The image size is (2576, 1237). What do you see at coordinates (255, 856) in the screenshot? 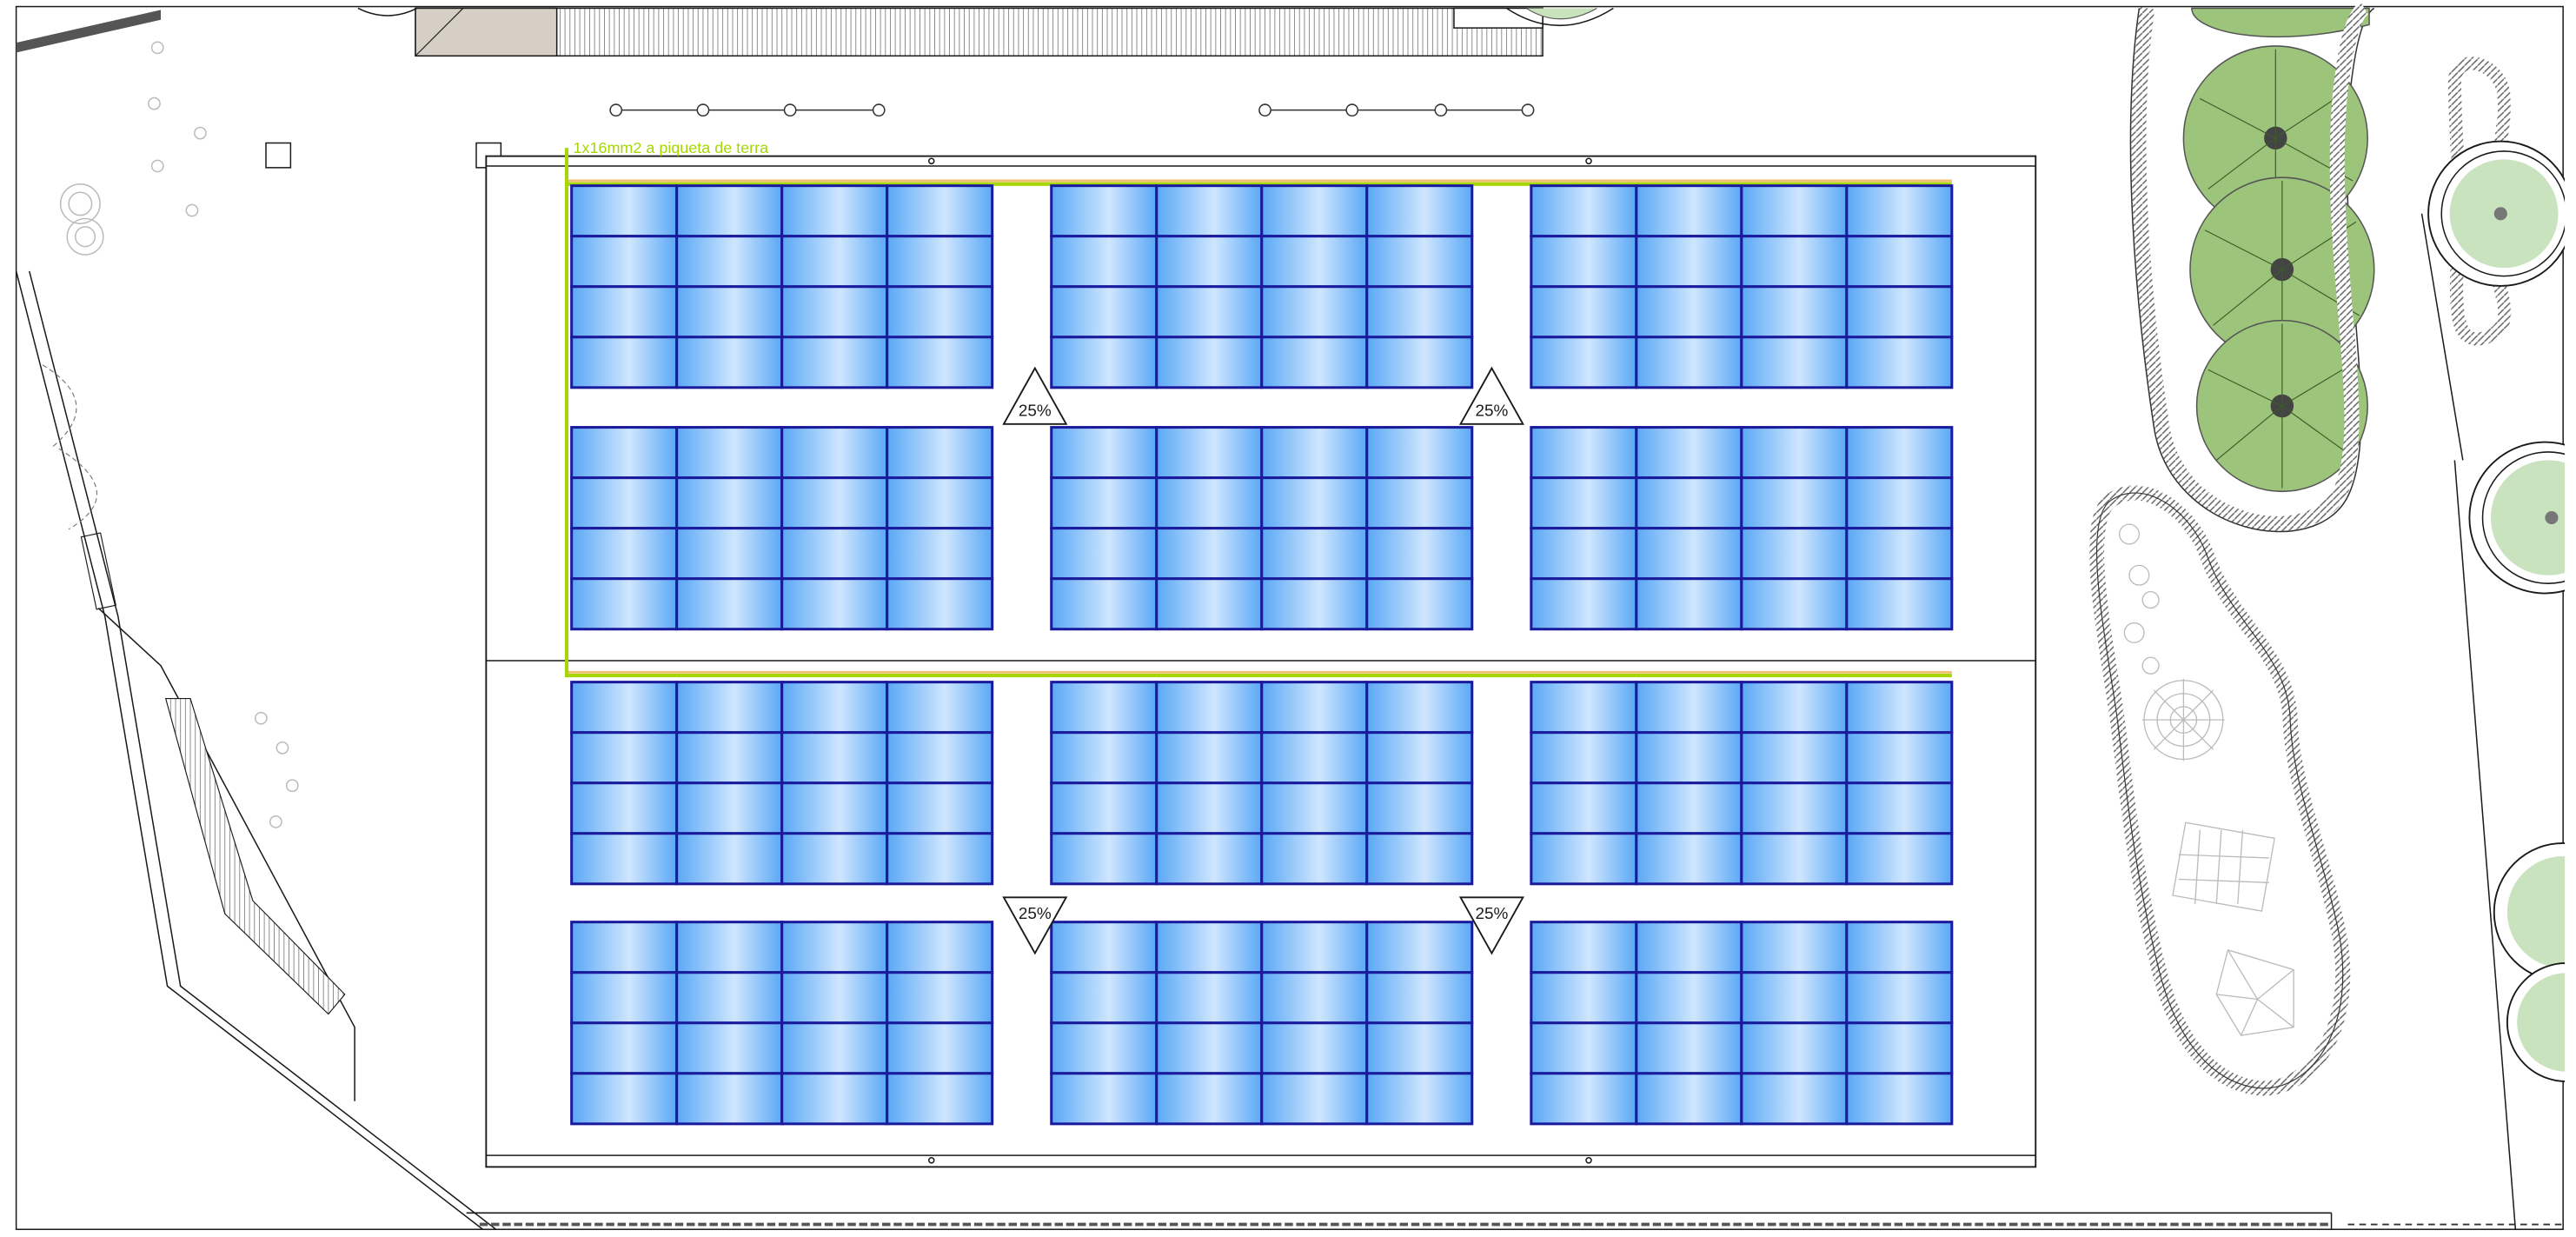
I see `stairs` at bounding box center [255, 856].